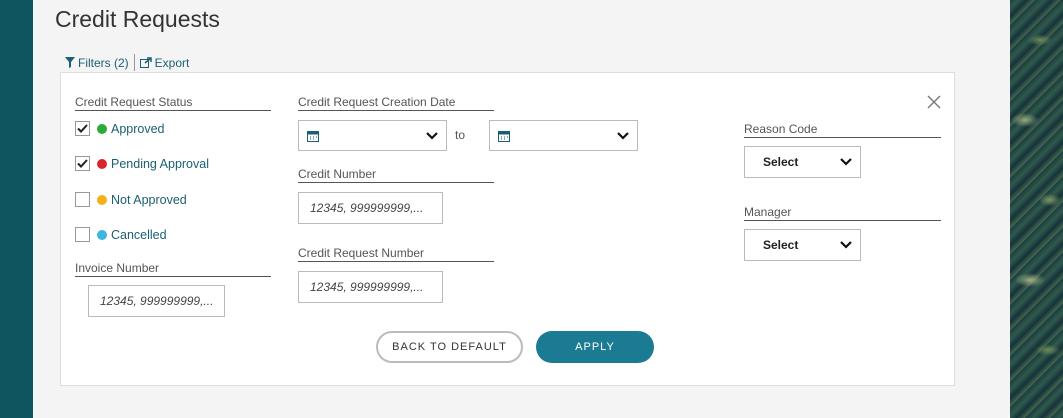 The width and height of the screenshot is (1063, 418). Describe the element at coordinates (134, 62) in the screenshot. I see `toolbar-divider` at that location.